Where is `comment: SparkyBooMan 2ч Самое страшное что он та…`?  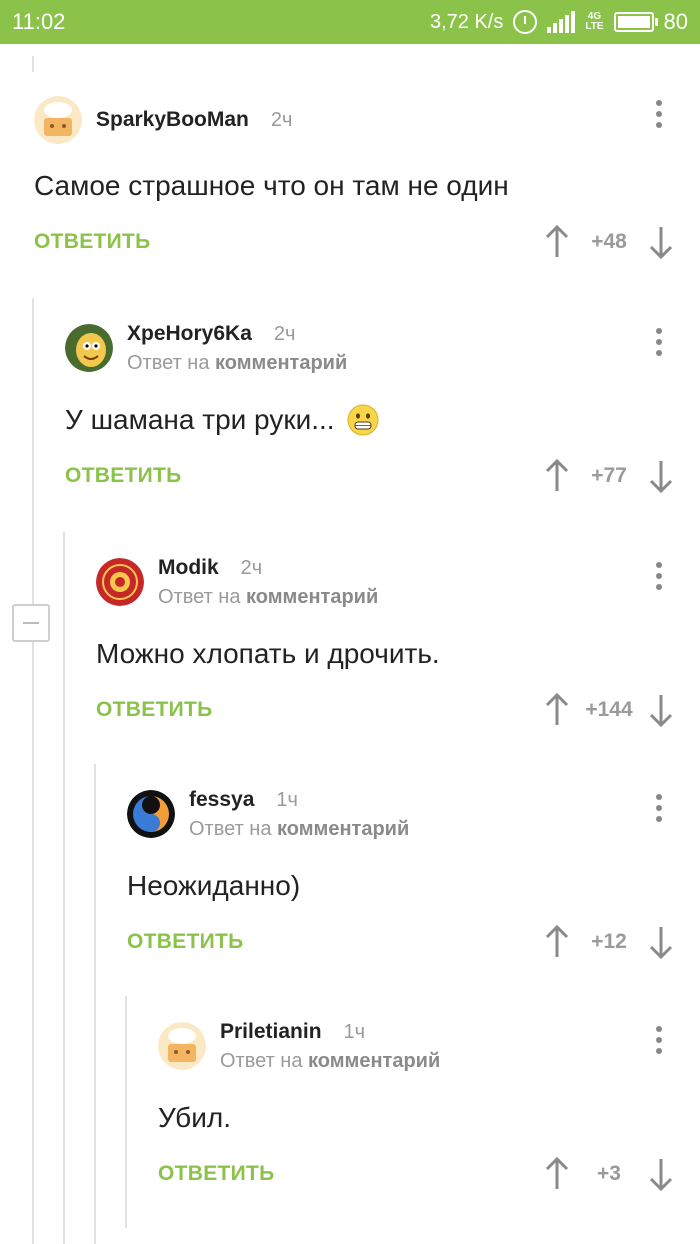
comment: SparkyBooMan 2ч Самое страшное что он та… is located at coordinates (367, 177).